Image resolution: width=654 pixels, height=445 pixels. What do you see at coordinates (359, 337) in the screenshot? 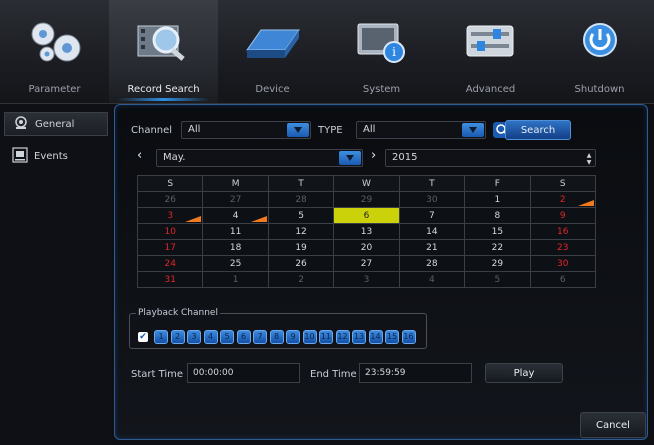
I see `channel-toggle: 13` at bounding box center [359, 337].